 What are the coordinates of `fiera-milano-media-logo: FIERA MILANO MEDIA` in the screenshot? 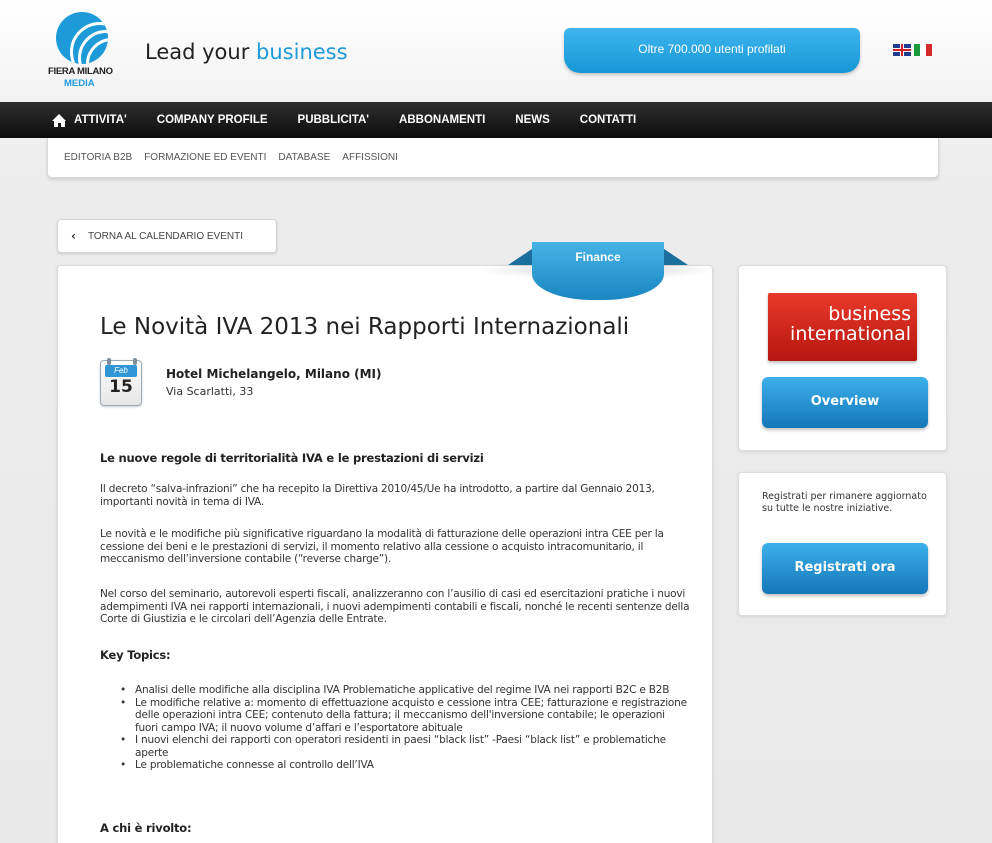 It's located at (83, 52).